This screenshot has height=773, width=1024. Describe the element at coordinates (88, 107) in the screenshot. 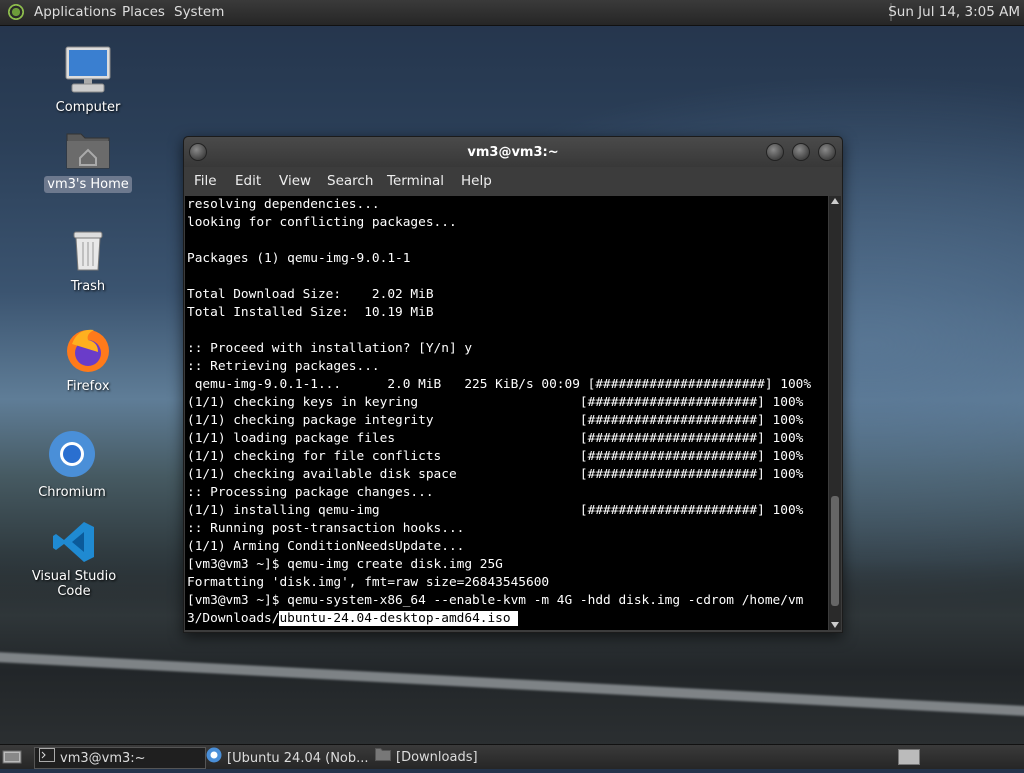

I see `desktop-icon-label: Computer` at that location.